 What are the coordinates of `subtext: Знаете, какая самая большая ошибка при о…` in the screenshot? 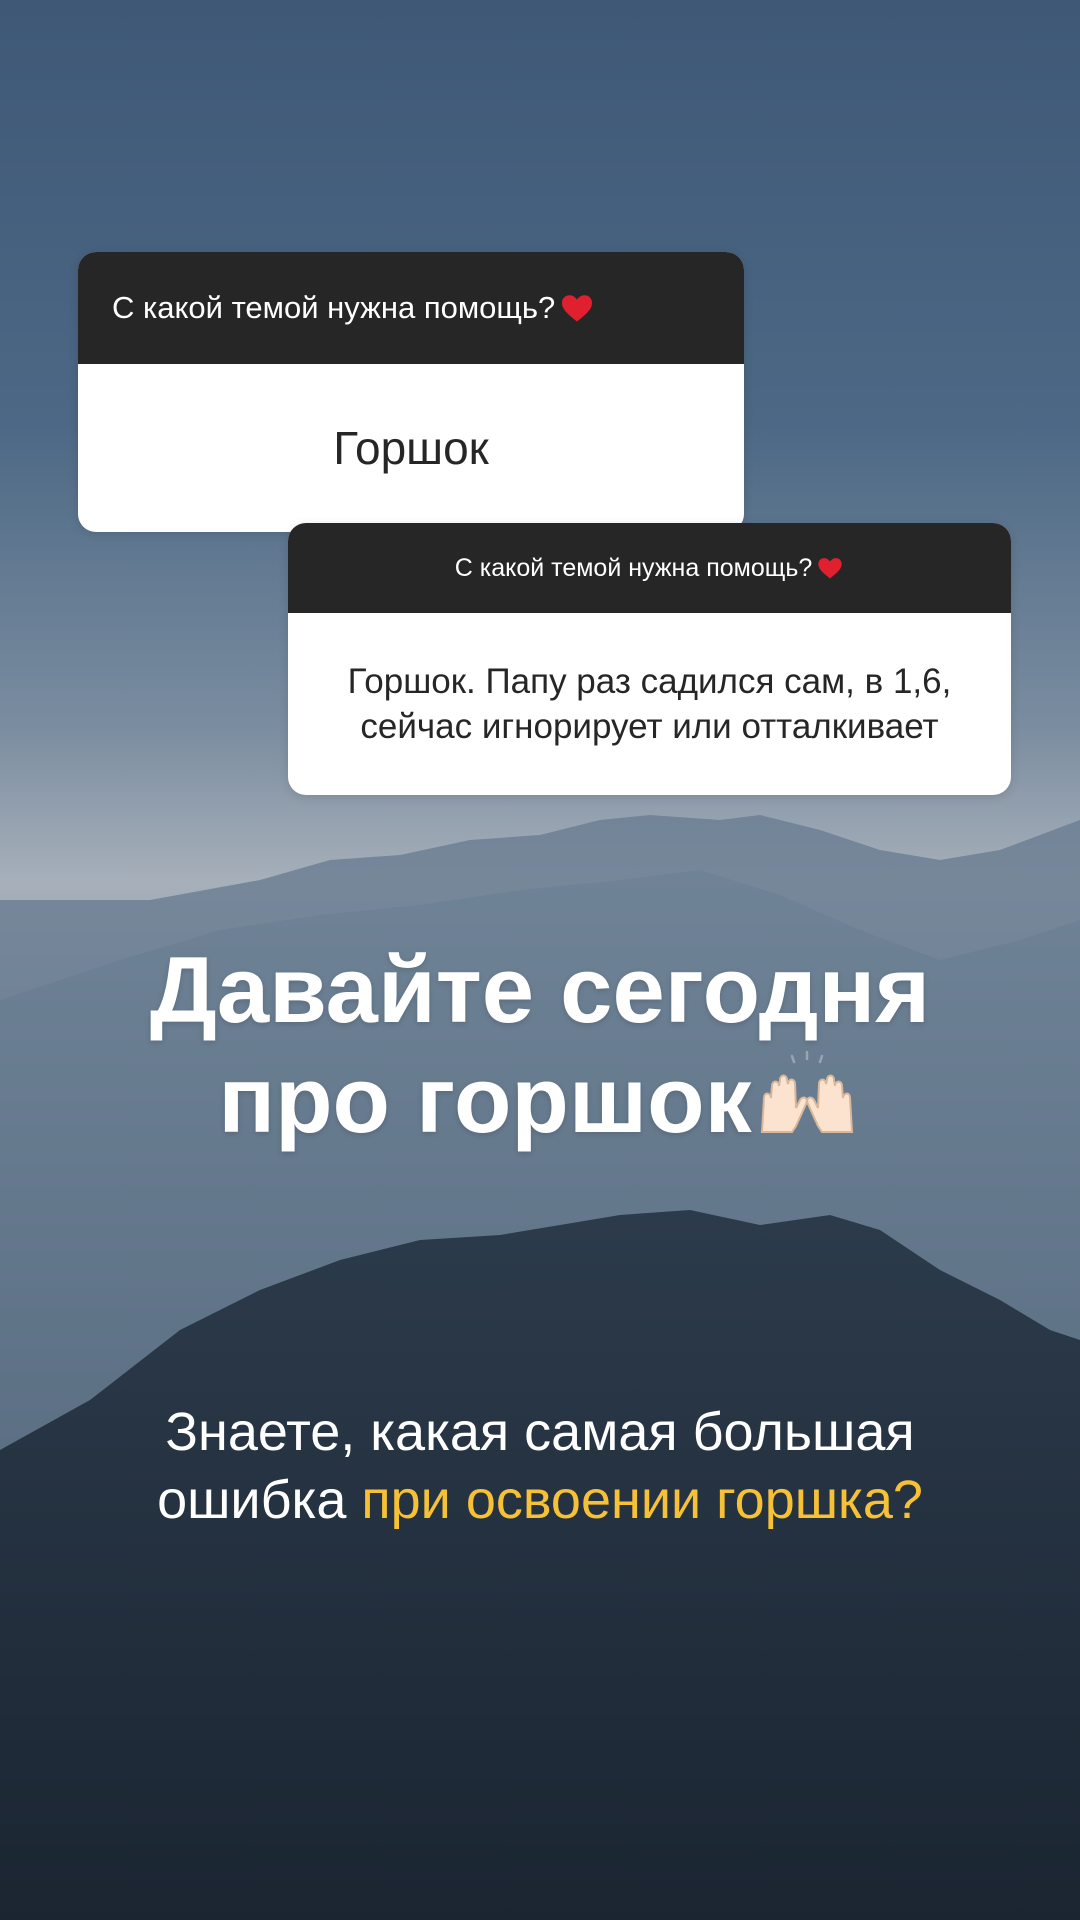 It's located at (540, 1466).